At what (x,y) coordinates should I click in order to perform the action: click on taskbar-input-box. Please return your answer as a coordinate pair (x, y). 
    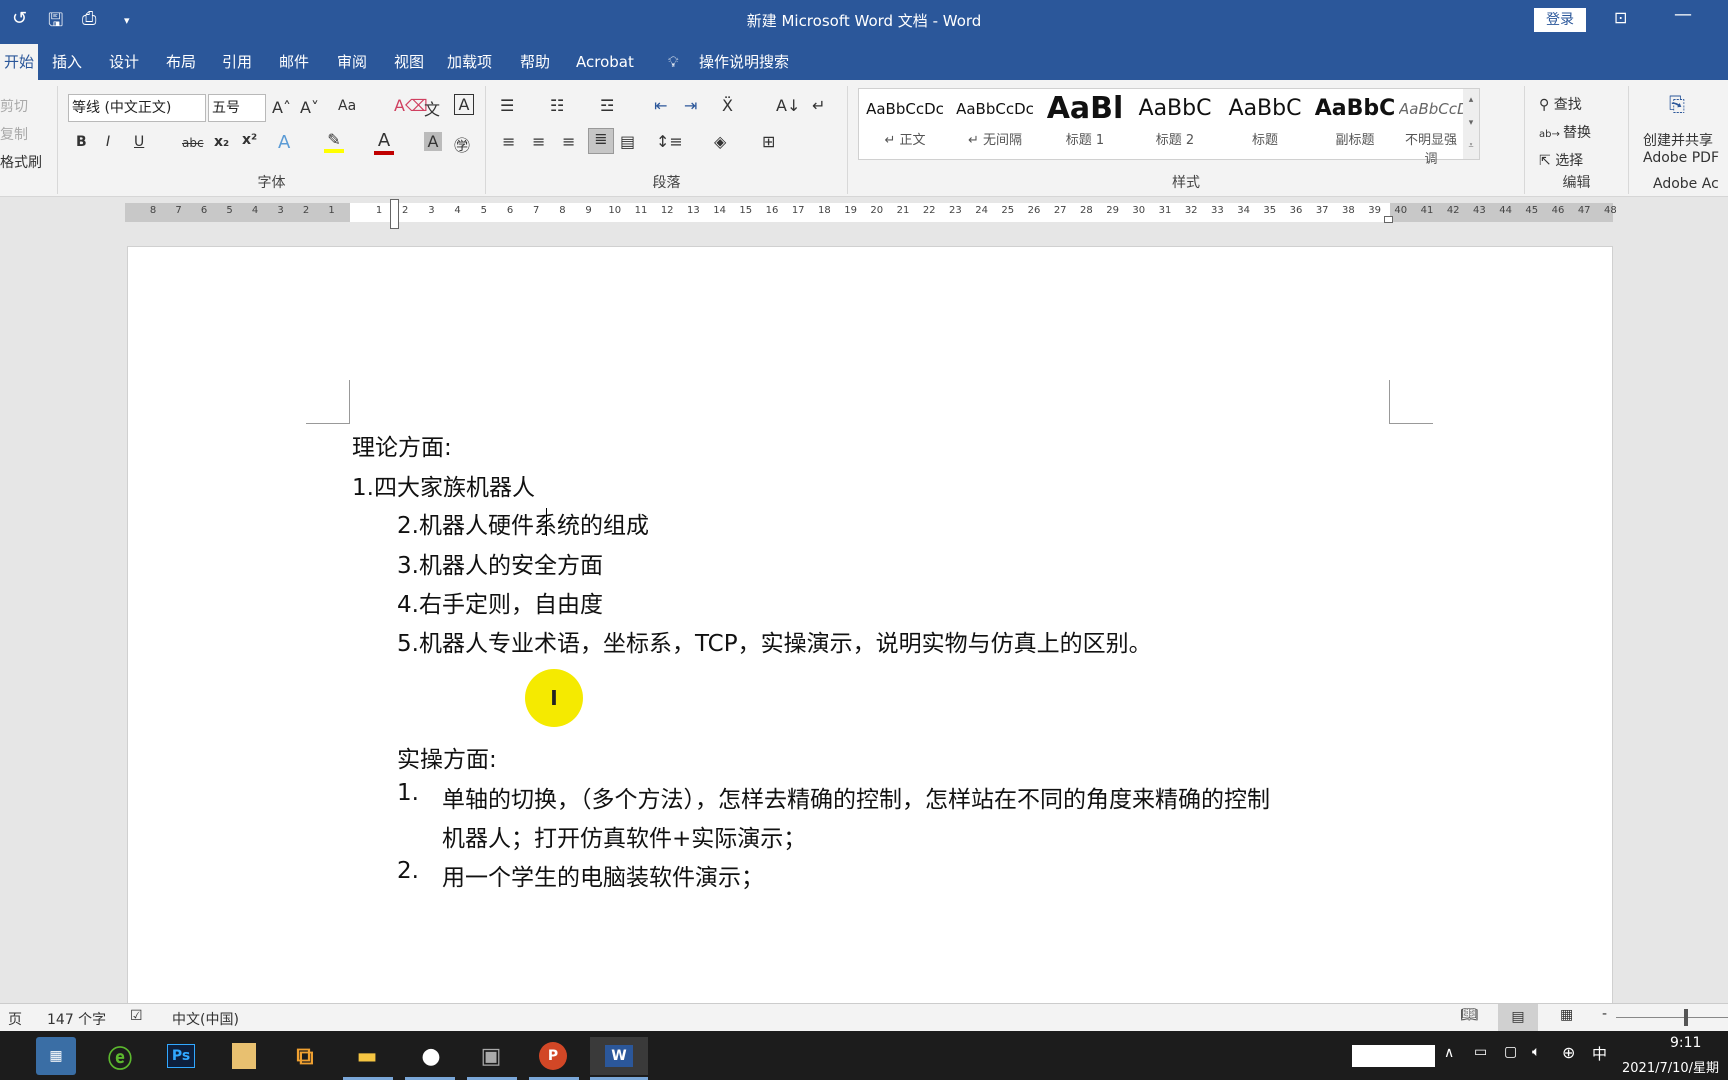
    Looking at the image, I should click on (1393, 1056).